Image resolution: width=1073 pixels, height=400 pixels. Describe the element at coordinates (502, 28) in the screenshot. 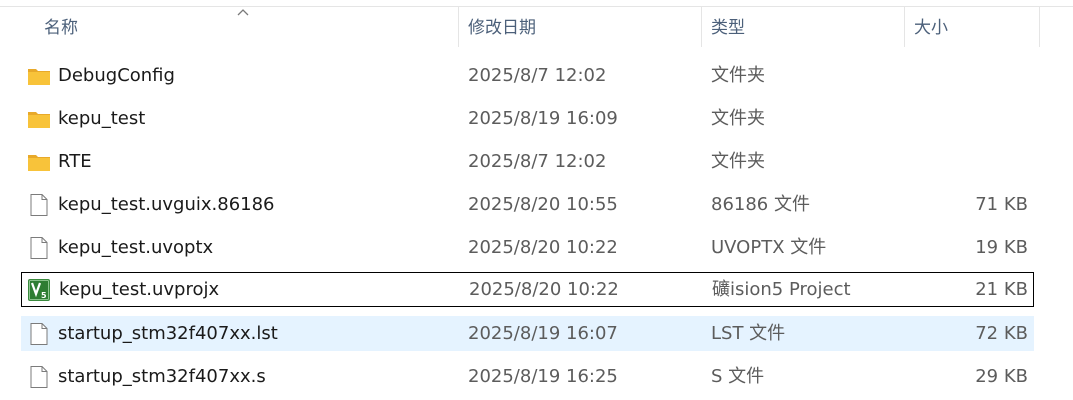

I see `column-header-date-label: 修改日期` at that location.